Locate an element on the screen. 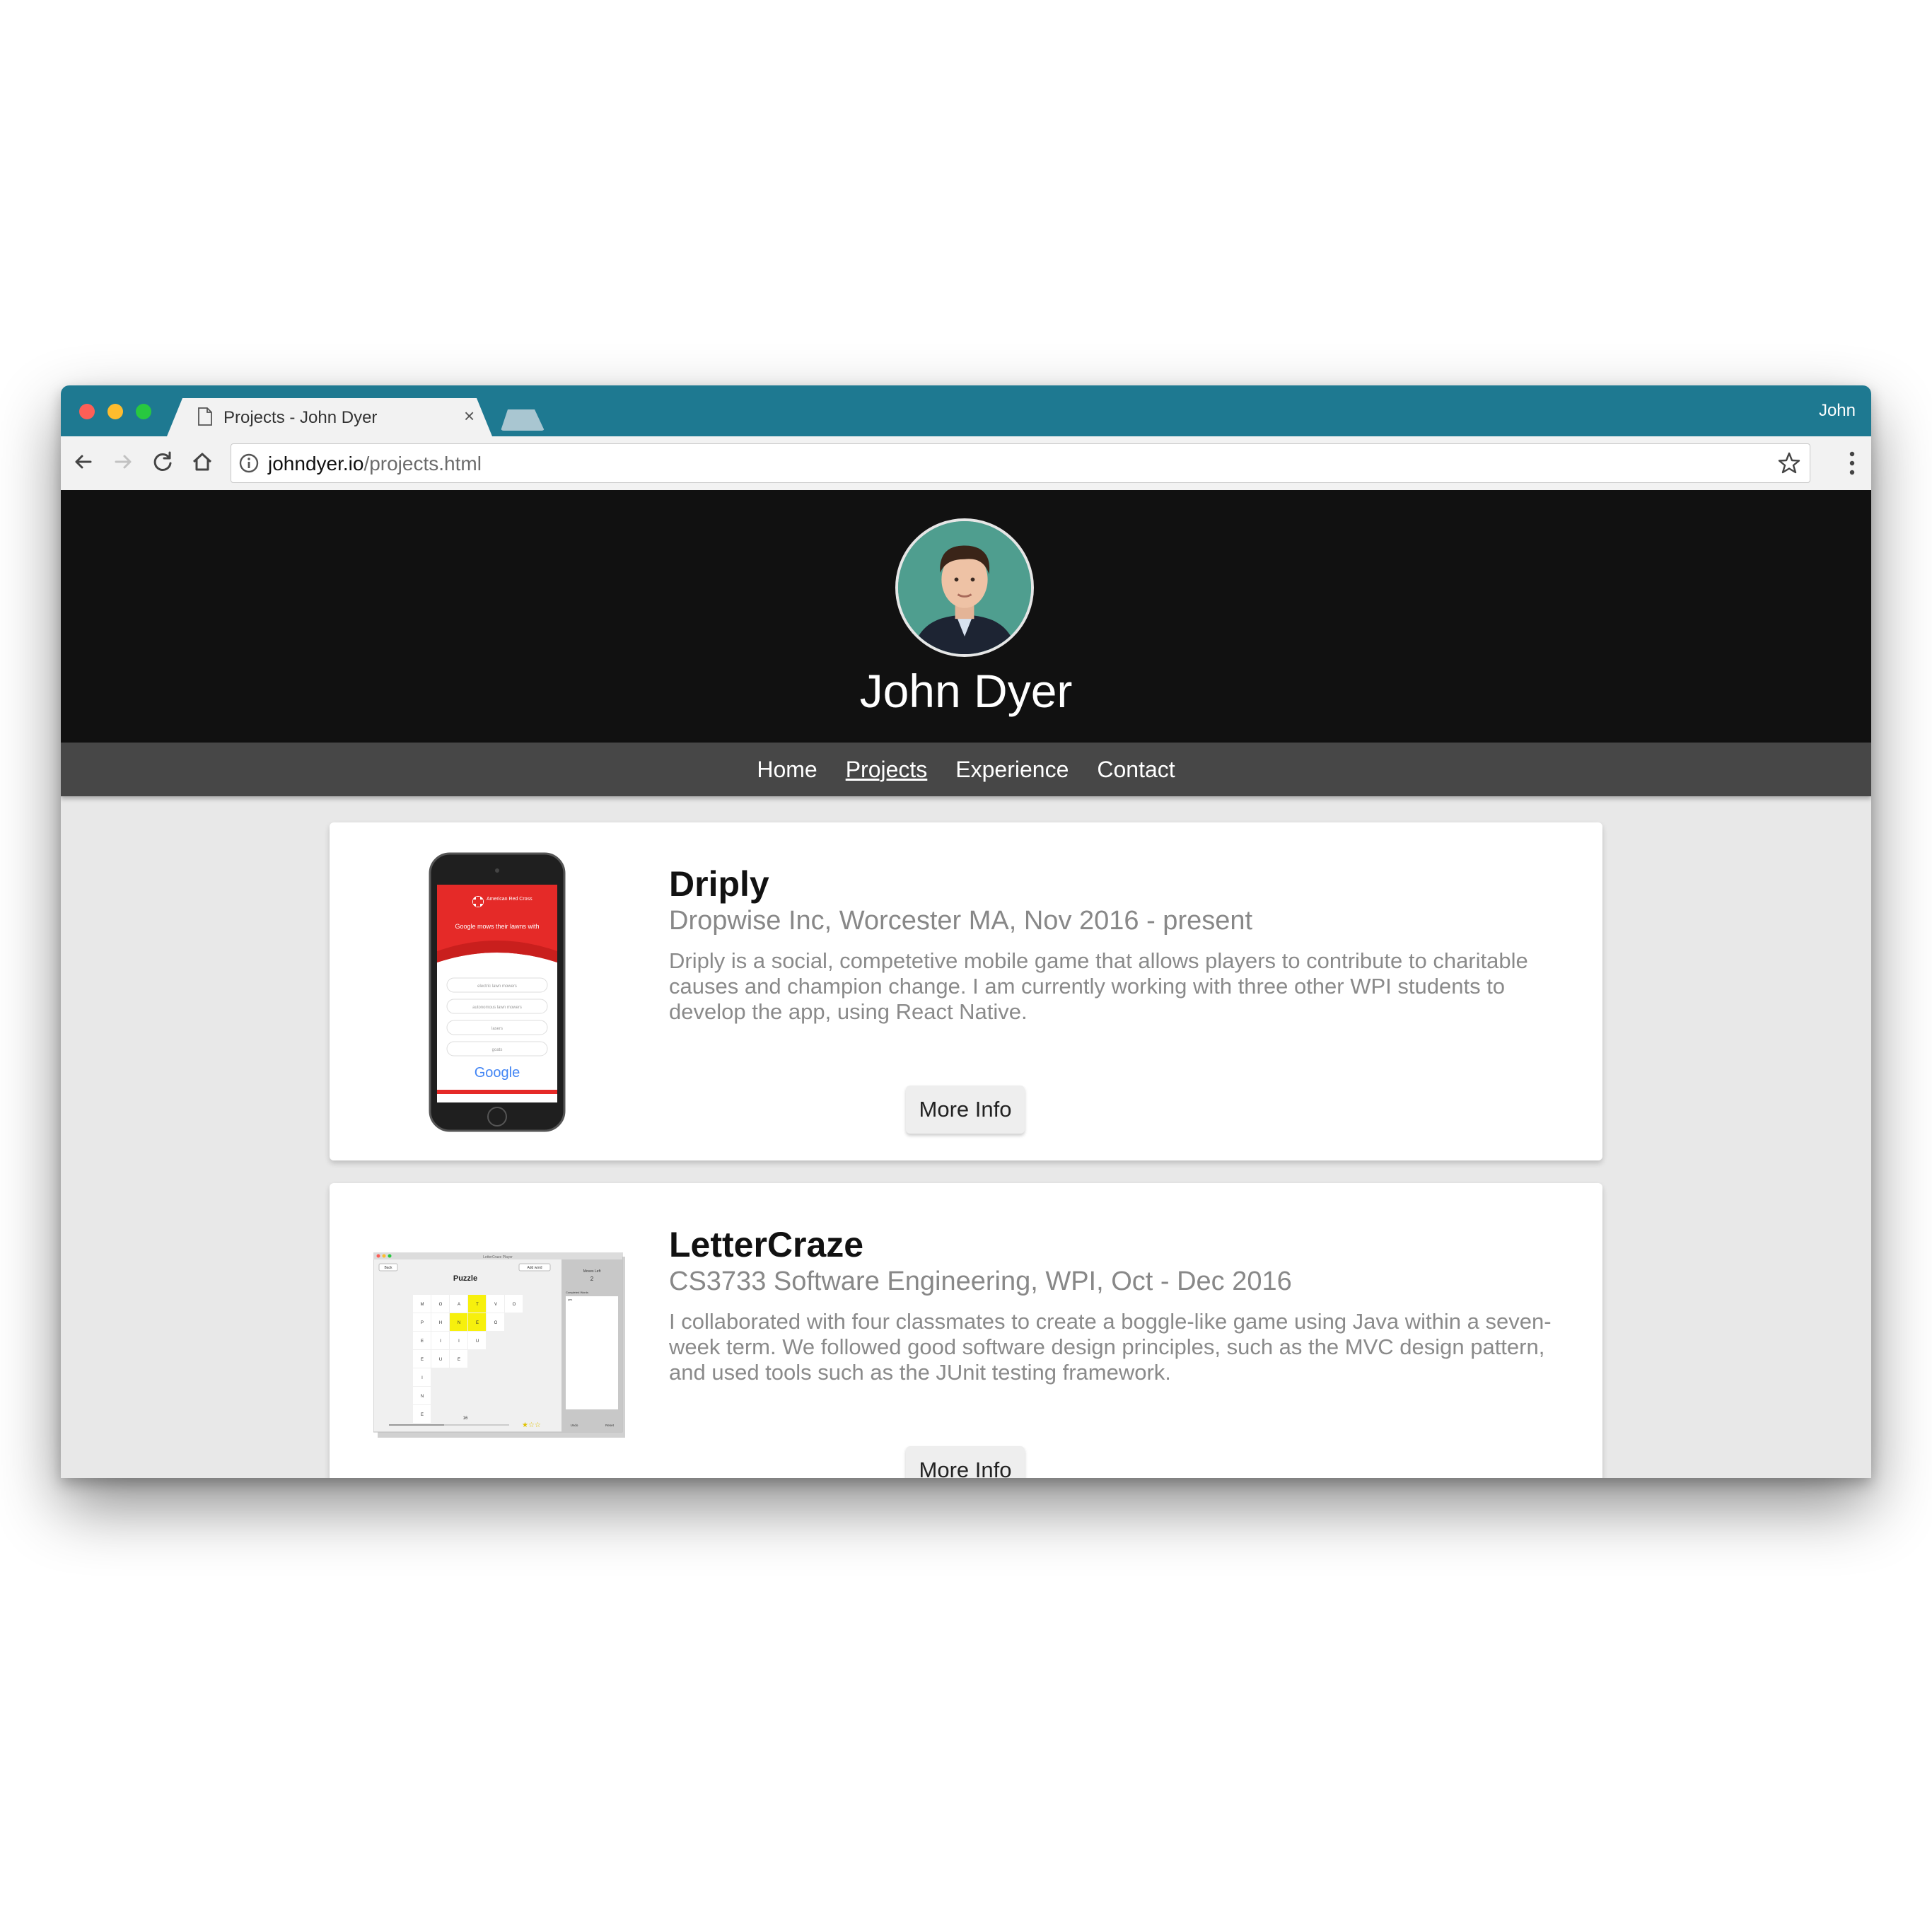  tab-active: Projects - John Dyer × is located at coordinates (329, 417).